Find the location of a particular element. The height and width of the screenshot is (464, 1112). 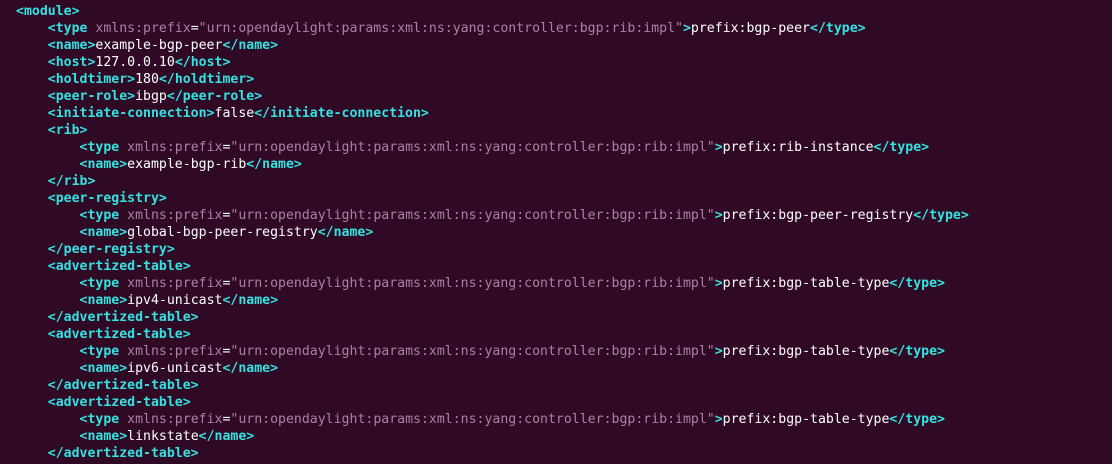

xml-tag-open: </rib> is located at coordinates (71, 181).